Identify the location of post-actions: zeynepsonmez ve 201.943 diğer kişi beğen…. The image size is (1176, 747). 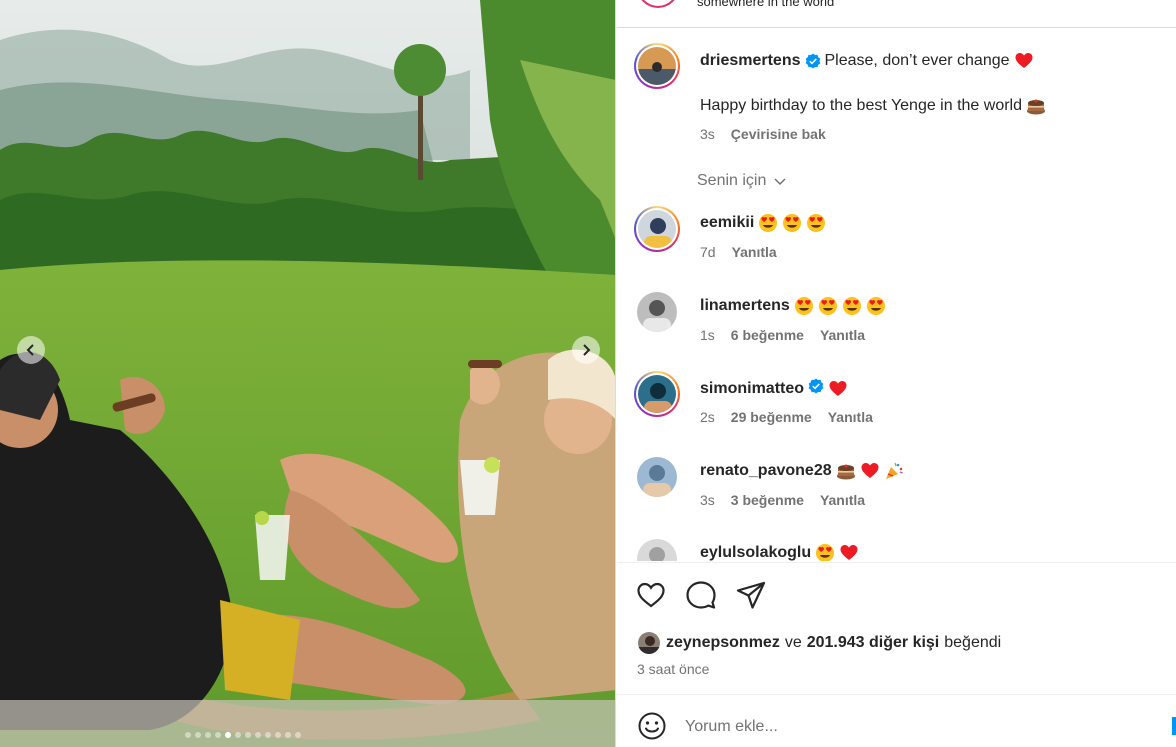
(896, 628).